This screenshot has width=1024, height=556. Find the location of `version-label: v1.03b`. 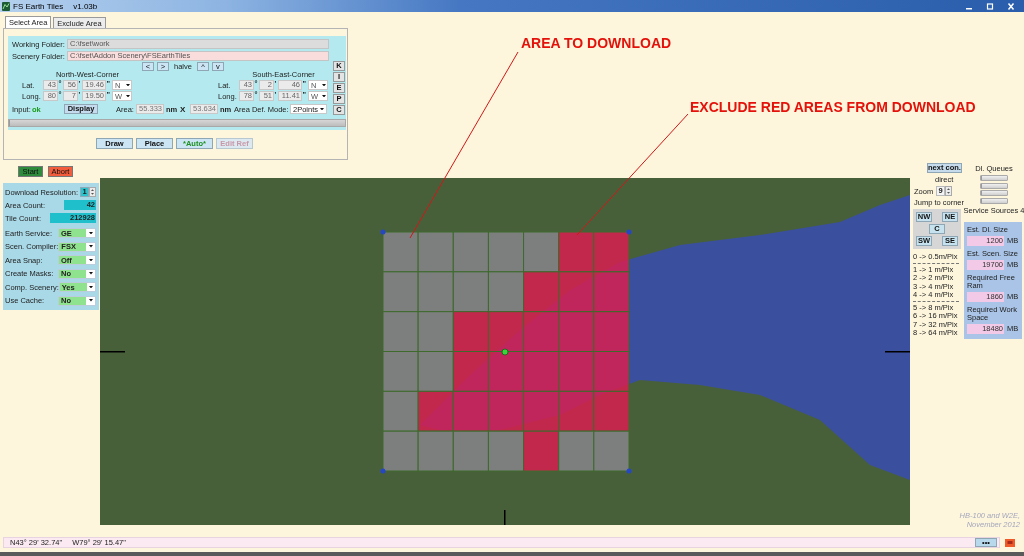

version-label: v1.03b is located at coordinates (85, 6).